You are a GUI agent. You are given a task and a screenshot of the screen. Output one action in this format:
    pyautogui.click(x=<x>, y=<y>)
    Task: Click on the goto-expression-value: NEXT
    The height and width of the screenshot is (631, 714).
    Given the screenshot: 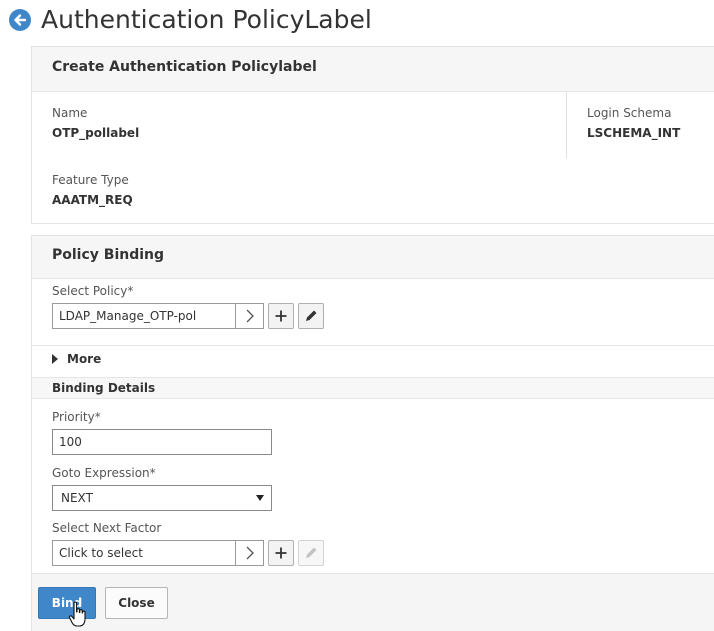 What is the action you would take?
    pyautogui.click(x=77, y=498)
    